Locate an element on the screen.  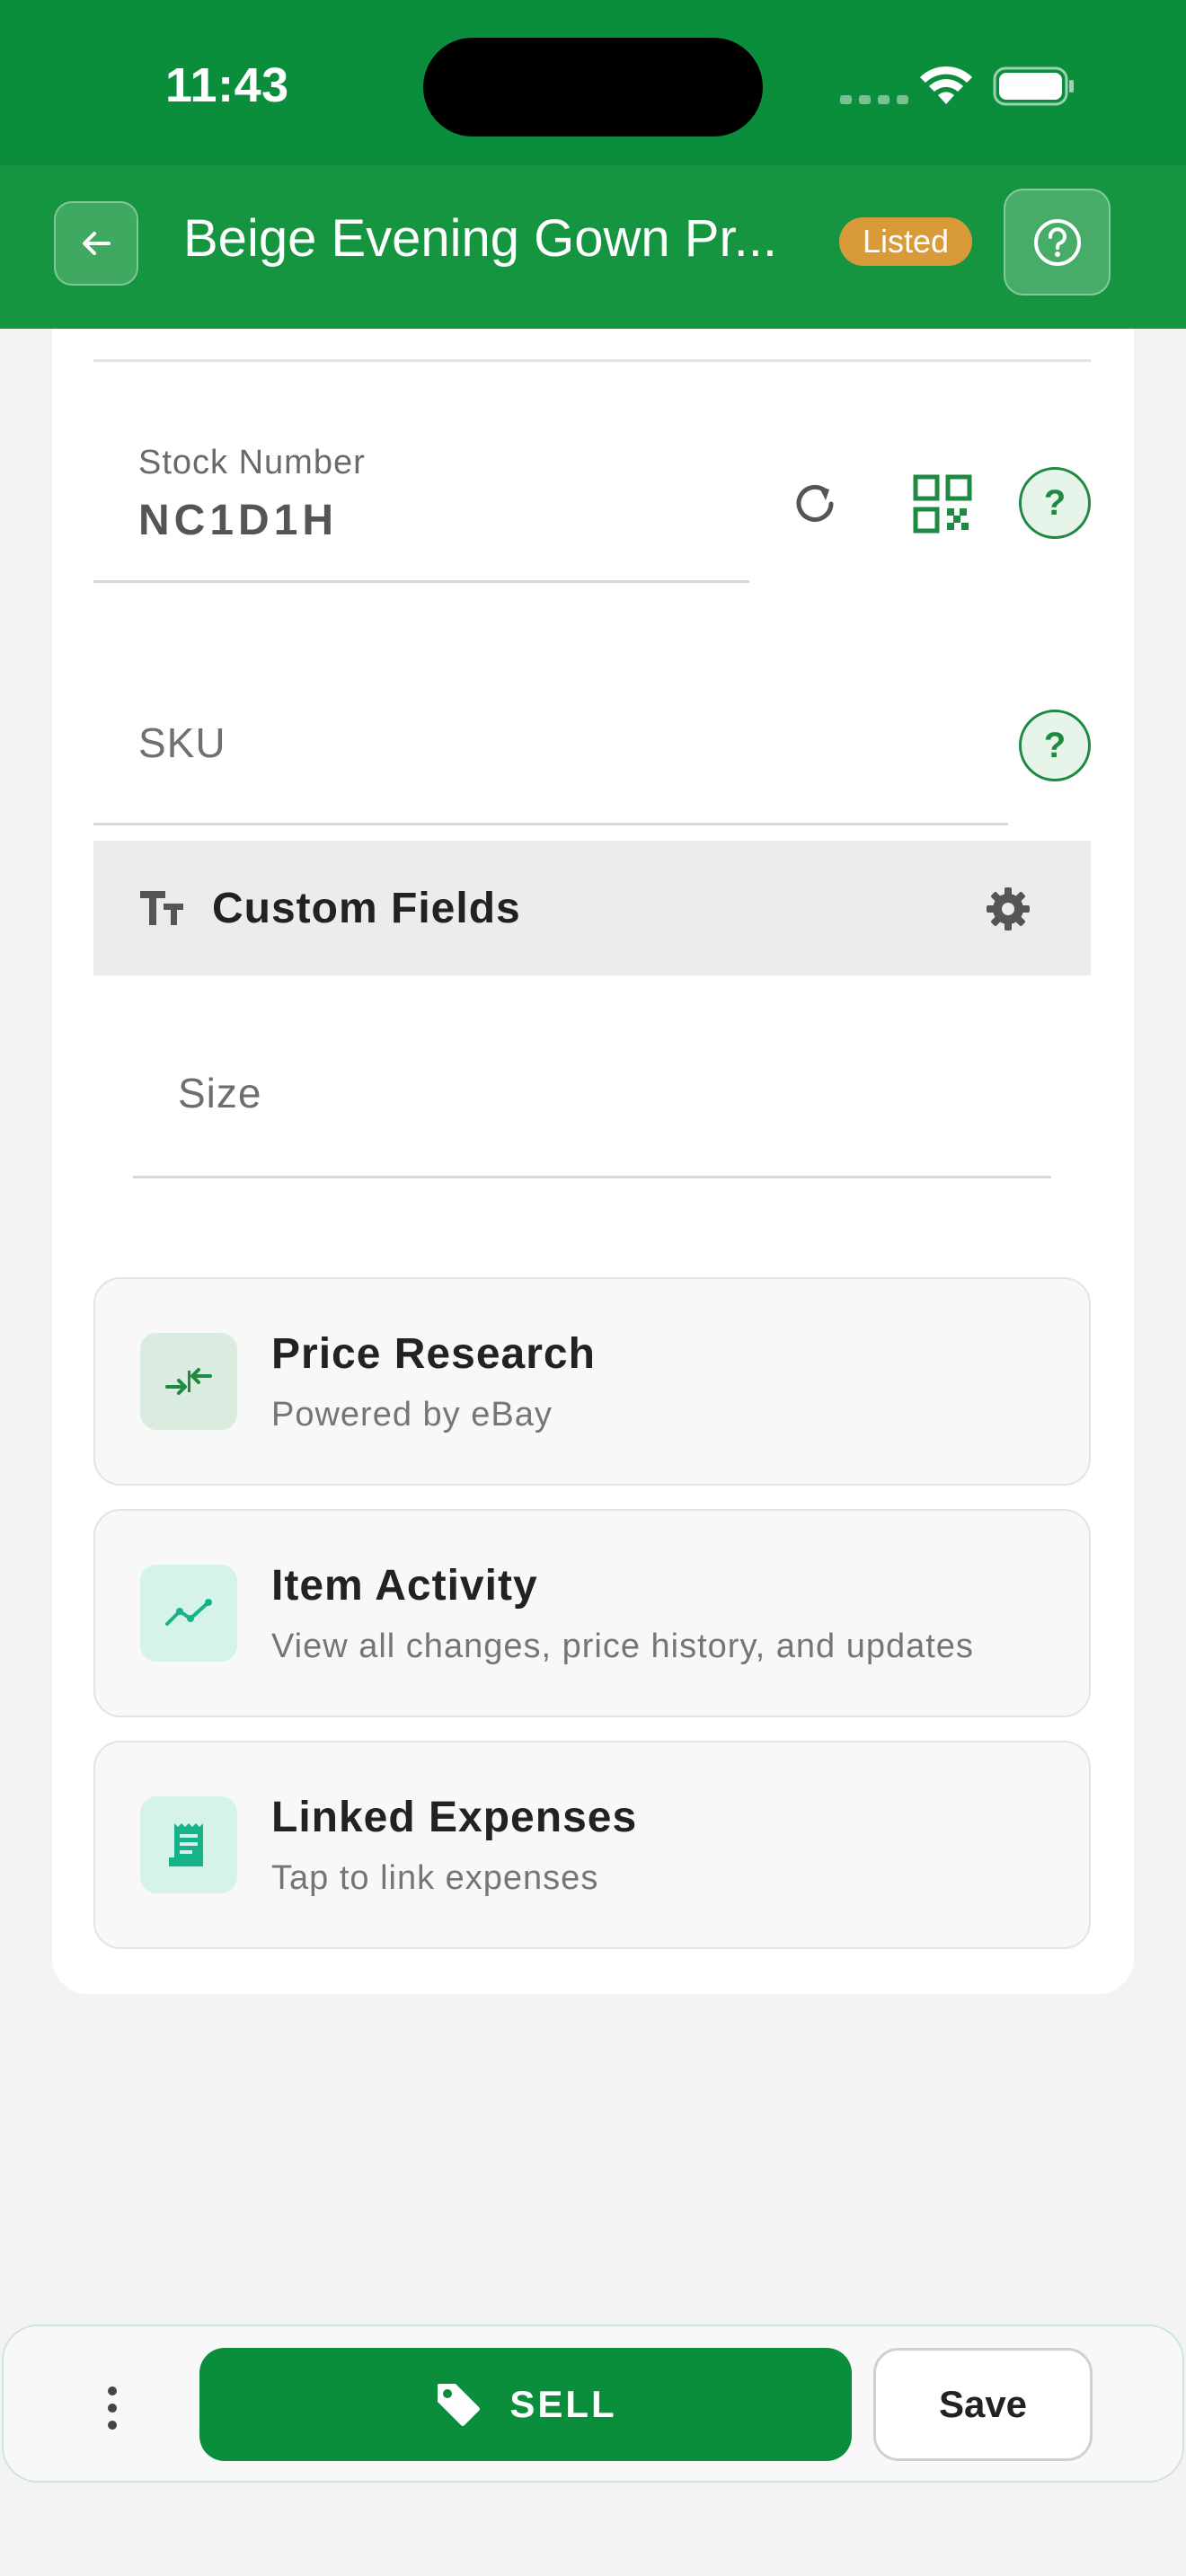
receipt-icon is located at coordinates (188, 1844).